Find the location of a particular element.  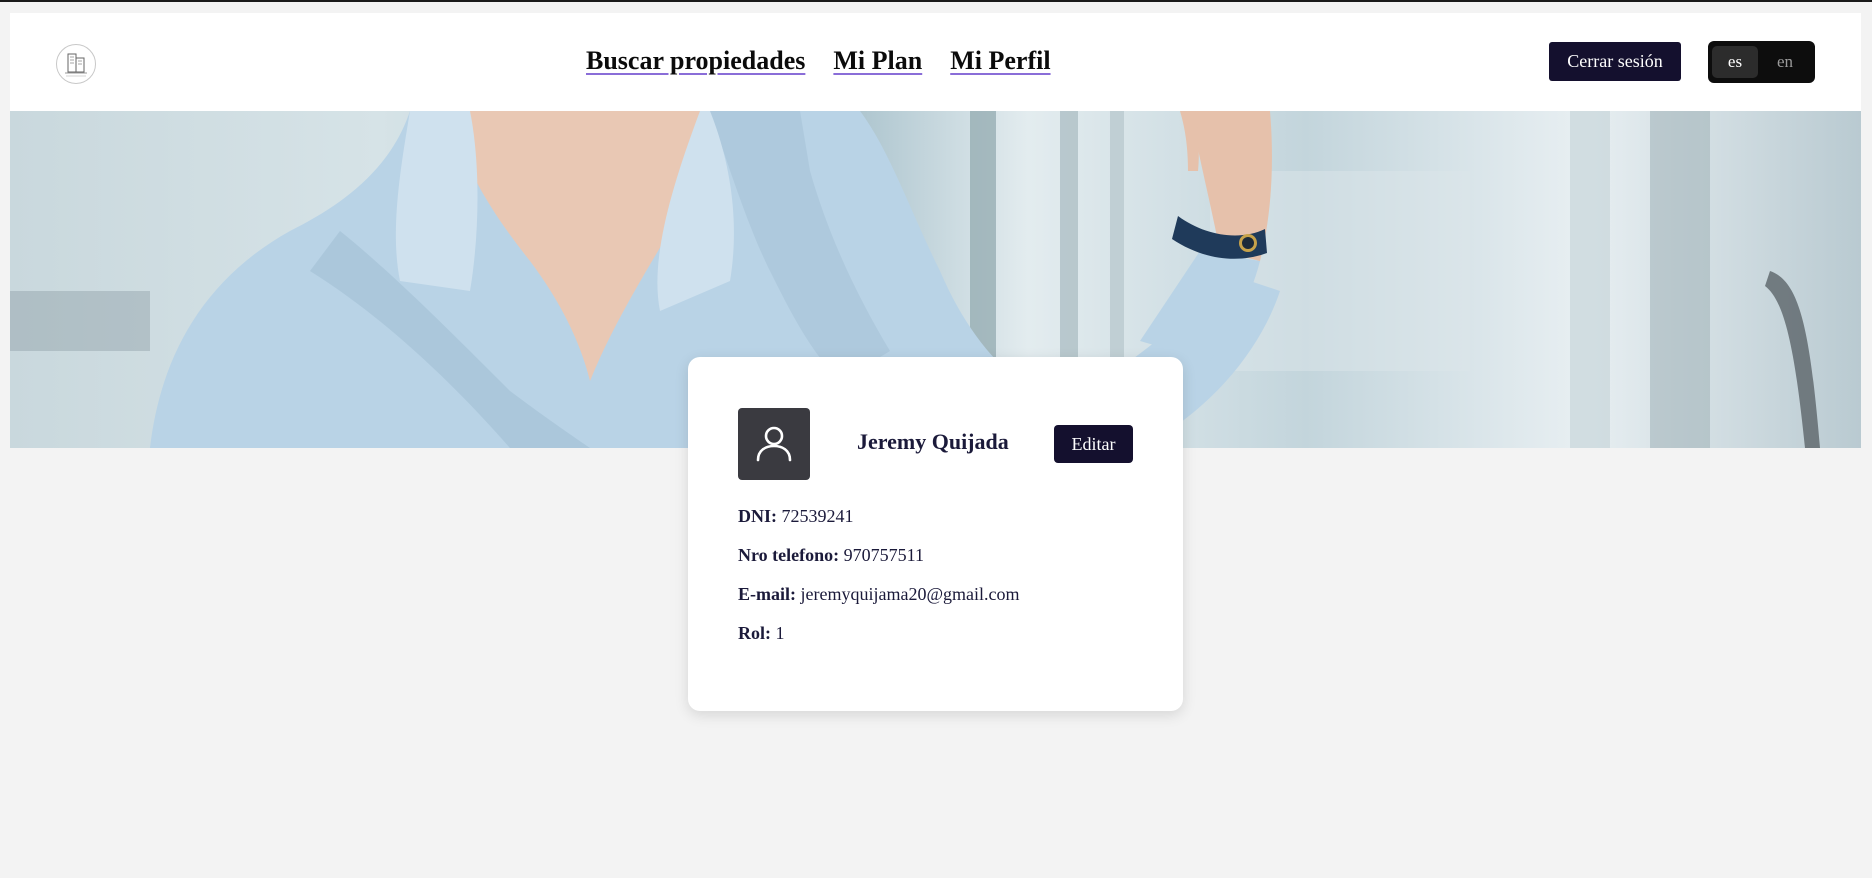

user-avatar is located at coordinates (774, 444).